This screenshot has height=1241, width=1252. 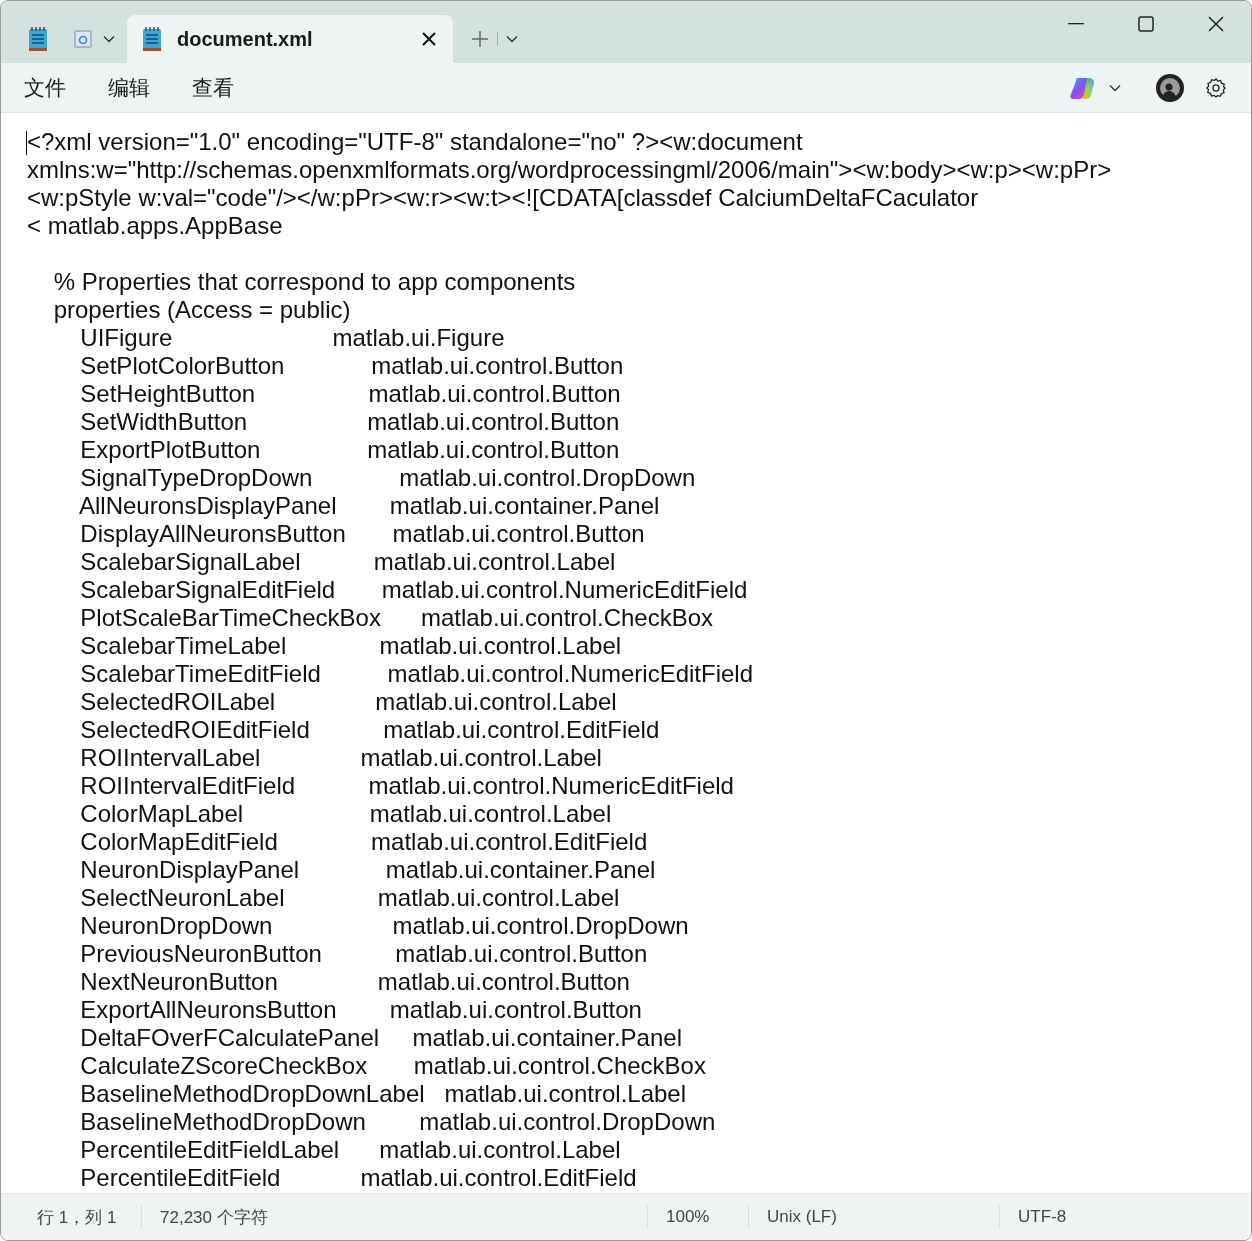 What do you see at coordinates (397, 1122) in the screenshot?
I see `code-line: BaselineMethodDropDown matlab.ui.control.DropDown` at bounding box center [397, 1122].